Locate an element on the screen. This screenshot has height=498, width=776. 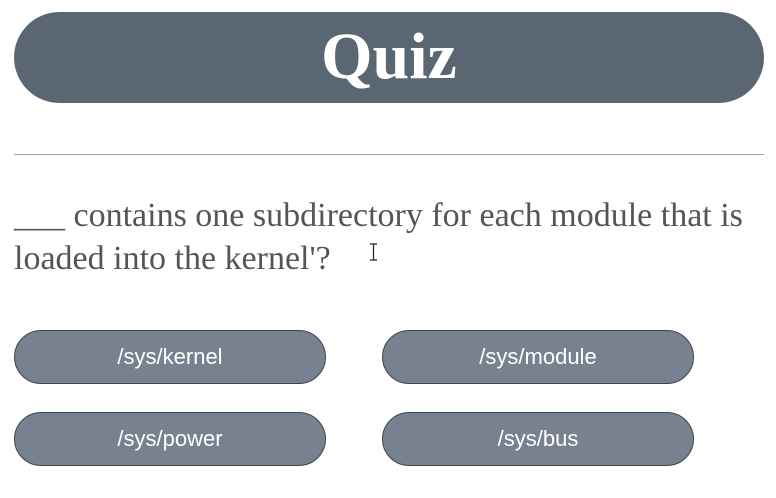
answer-button-sys-bus: /sys/bus is located at coordinates (538, 439).